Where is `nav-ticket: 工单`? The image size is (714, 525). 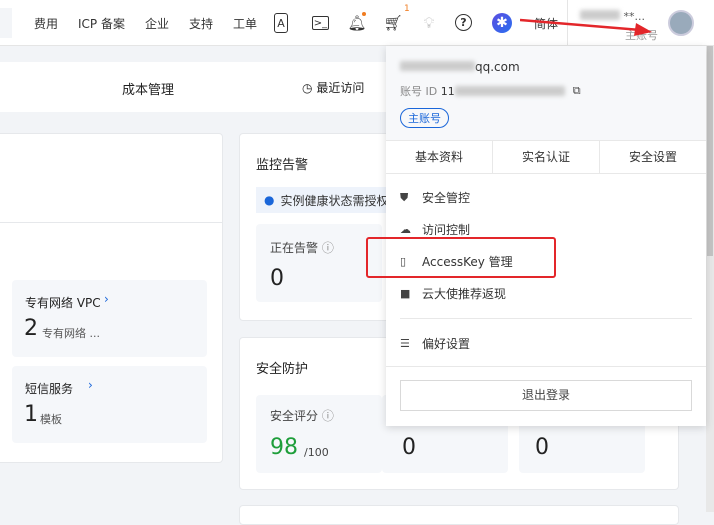
nav-ticket: 工单 is located at coordinates (245, 23).